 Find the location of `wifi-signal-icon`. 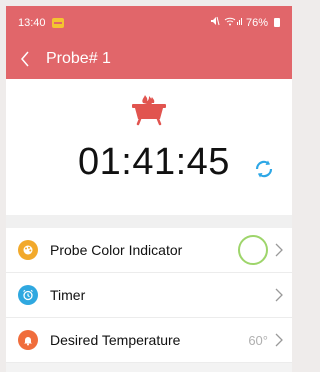

wifi-signal-icon is located at coordinates (233, 22).